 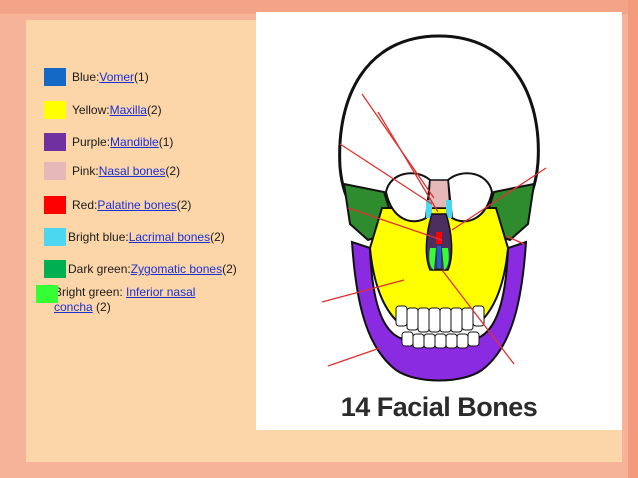 I want to click on legend-swatch-purple, so click(x=55, y=142).